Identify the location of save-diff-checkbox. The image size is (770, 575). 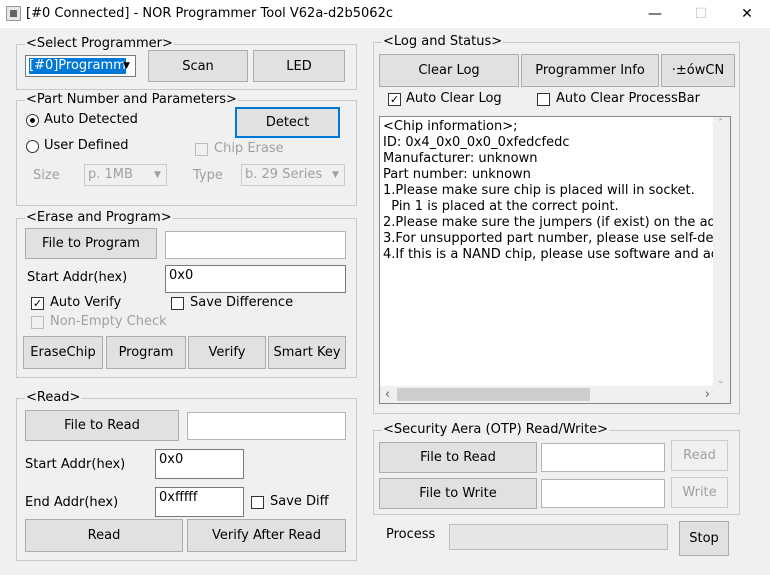
(257, 502).